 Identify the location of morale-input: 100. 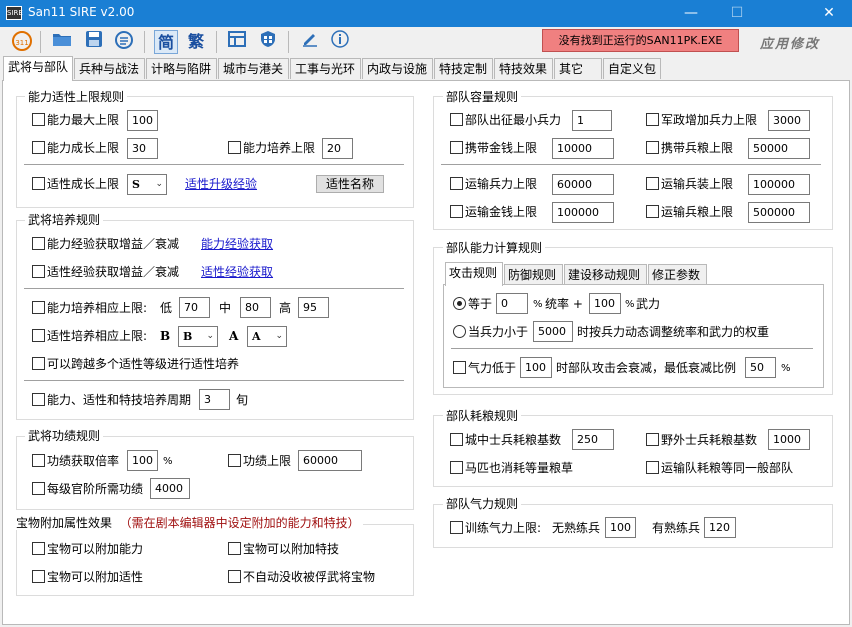
(536, 367).